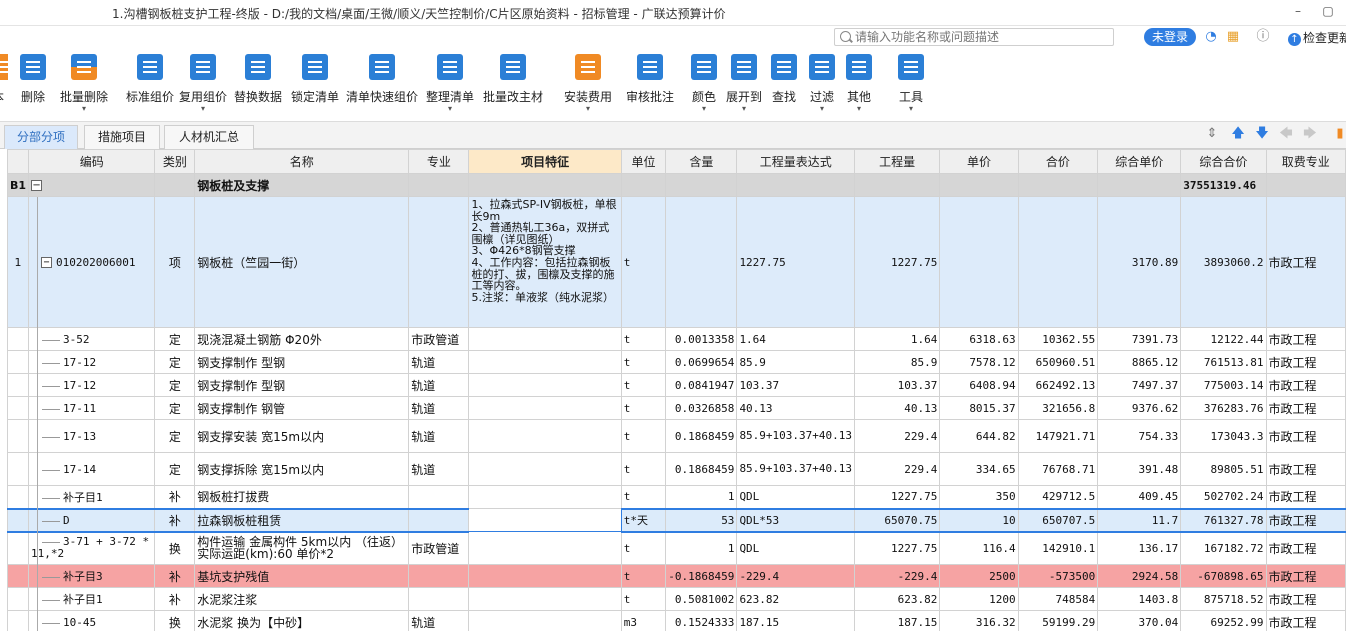  I want to click on name-cell: 水泥浆注浆, so click(302, 599).